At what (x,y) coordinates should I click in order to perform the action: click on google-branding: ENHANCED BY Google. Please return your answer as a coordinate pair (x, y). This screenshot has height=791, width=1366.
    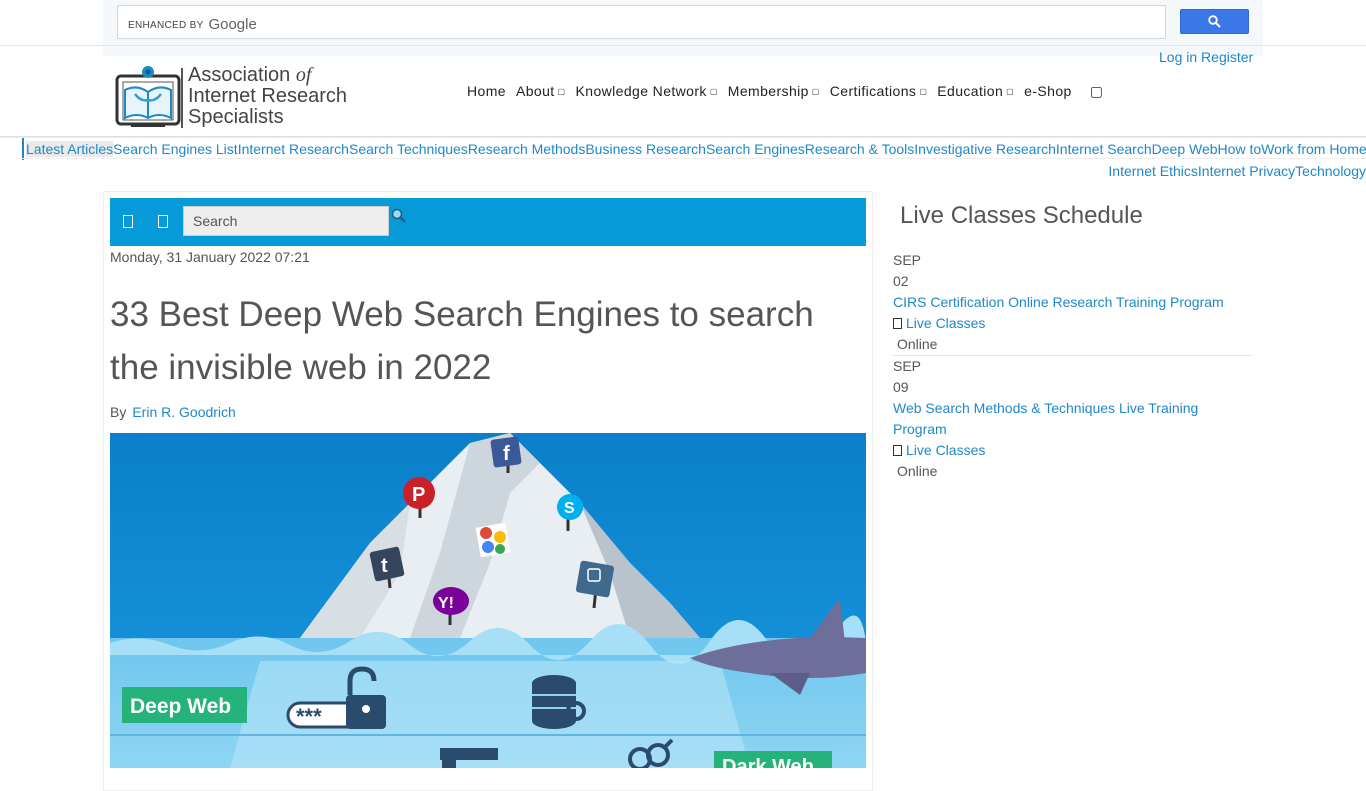
    Looking at the image, I should click on (192, 24).